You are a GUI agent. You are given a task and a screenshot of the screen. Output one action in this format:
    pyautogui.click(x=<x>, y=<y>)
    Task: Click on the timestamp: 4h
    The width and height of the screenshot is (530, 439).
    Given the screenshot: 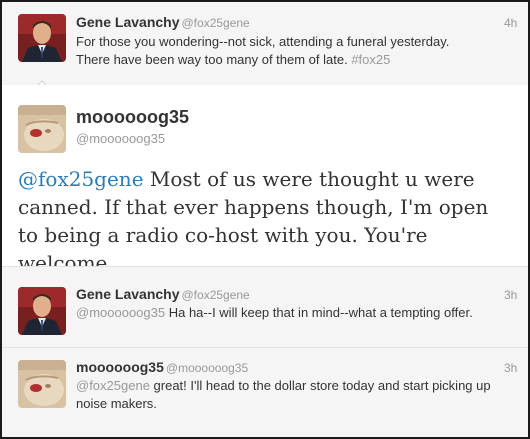 What is the action you would take?
    pyautogui.click(x=510, y=23)
    